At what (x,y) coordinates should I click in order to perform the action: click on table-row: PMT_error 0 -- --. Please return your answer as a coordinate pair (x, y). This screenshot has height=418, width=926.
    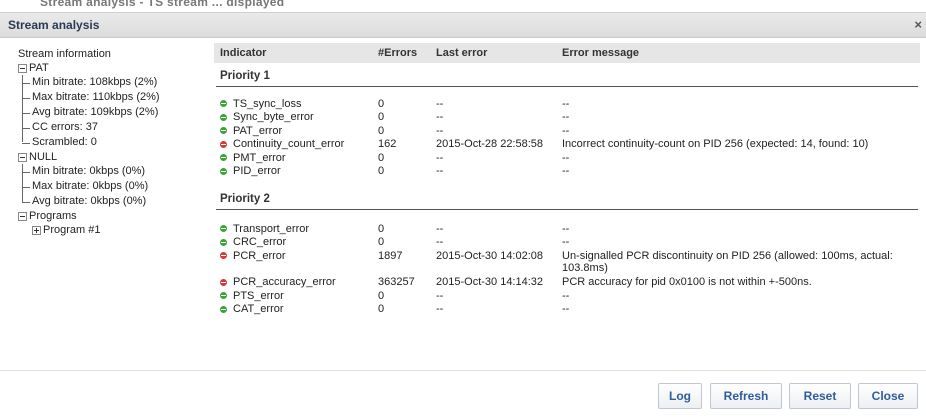
    Looking at the image, I should click on (567, 158).